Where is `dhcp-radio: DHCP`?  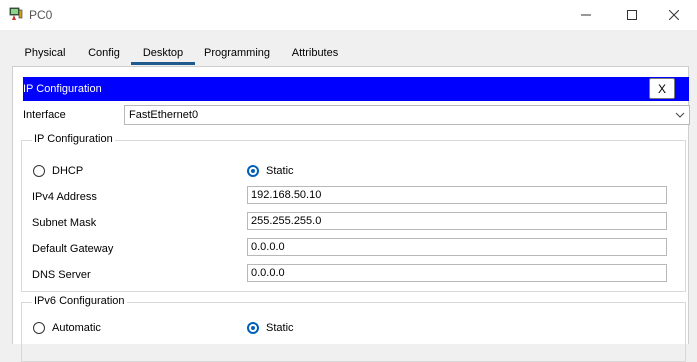 dhcp-radio: DHCP is located at coordinates (58, 171).